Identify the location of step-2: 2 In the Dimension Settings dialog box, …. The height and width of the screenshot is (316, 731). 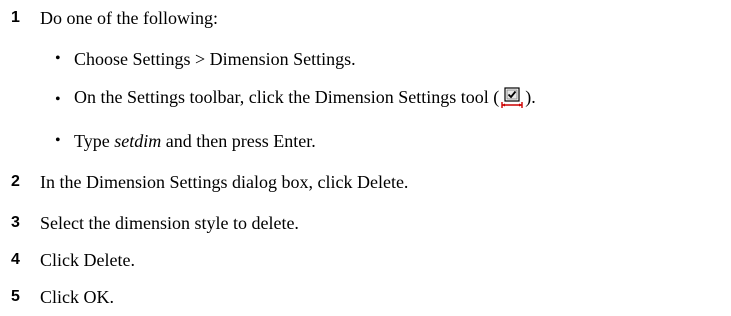
(365, 182).